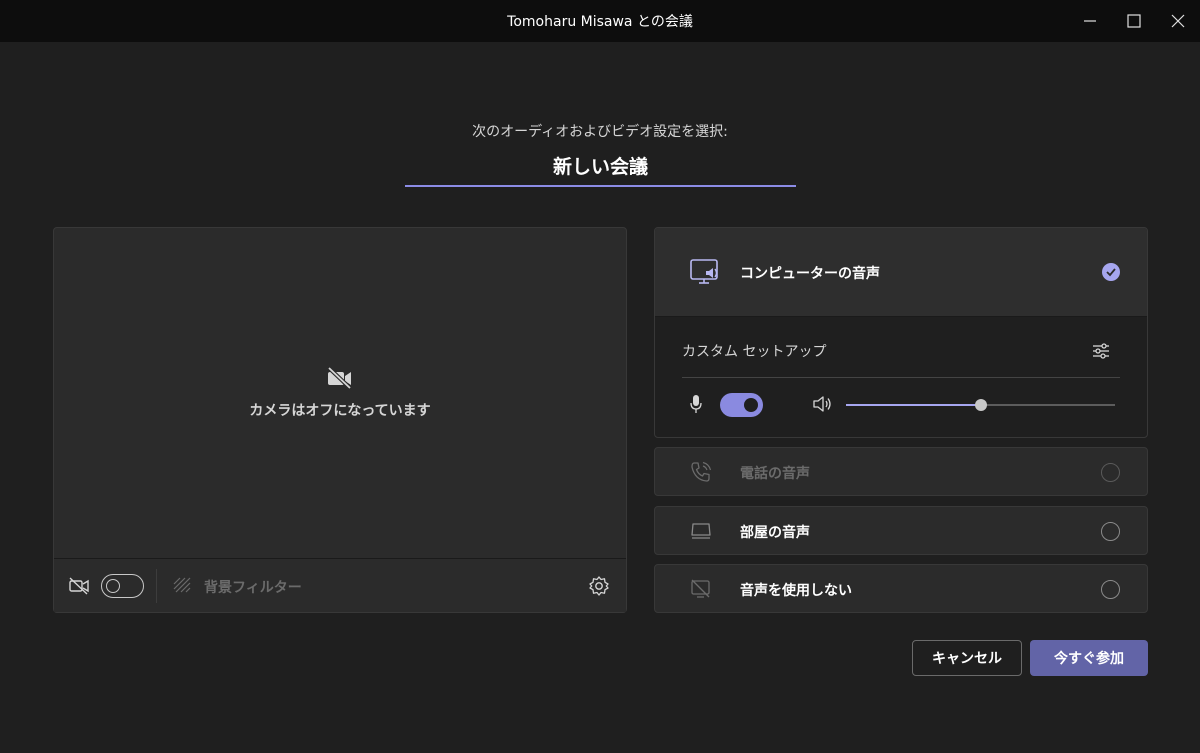 Image resolution: width=1200 pixels, height=753 pixels. I want to click on speaker-volume-slider, so click(980, 405).